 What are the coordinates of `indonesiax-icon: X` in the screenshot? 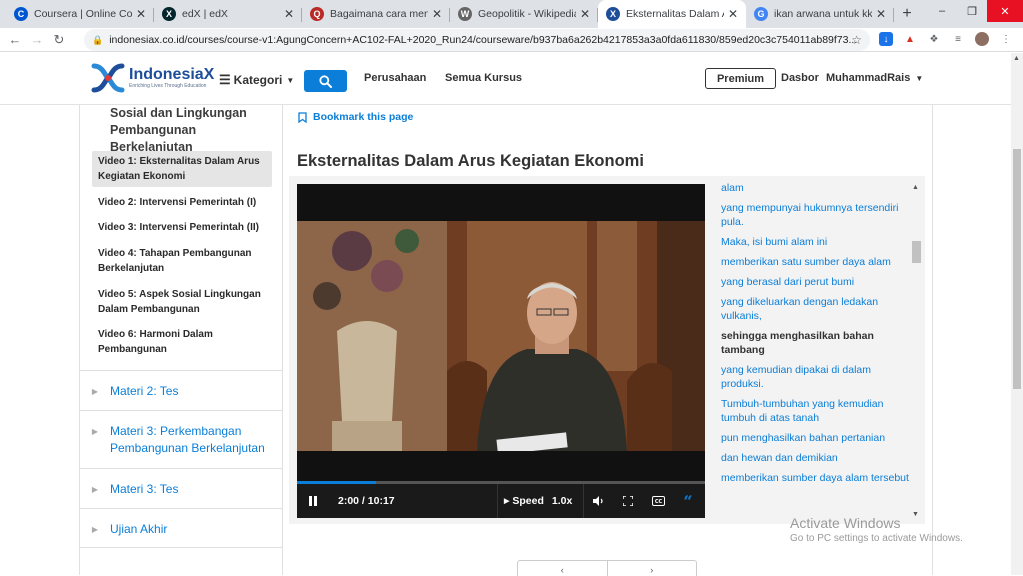 It's located at (613, 14).